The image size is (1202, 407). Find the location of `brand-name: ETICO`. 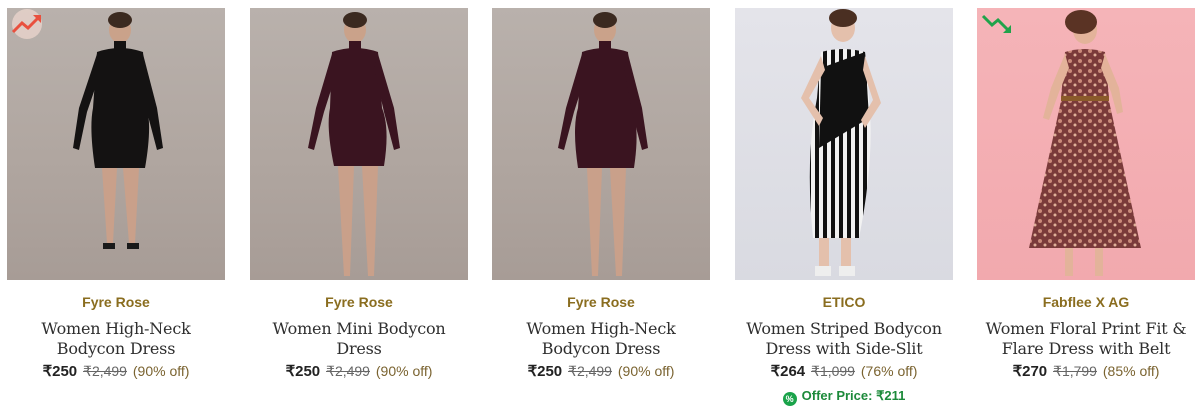

brand-name: ETICO is located at coordinates (844, 303).